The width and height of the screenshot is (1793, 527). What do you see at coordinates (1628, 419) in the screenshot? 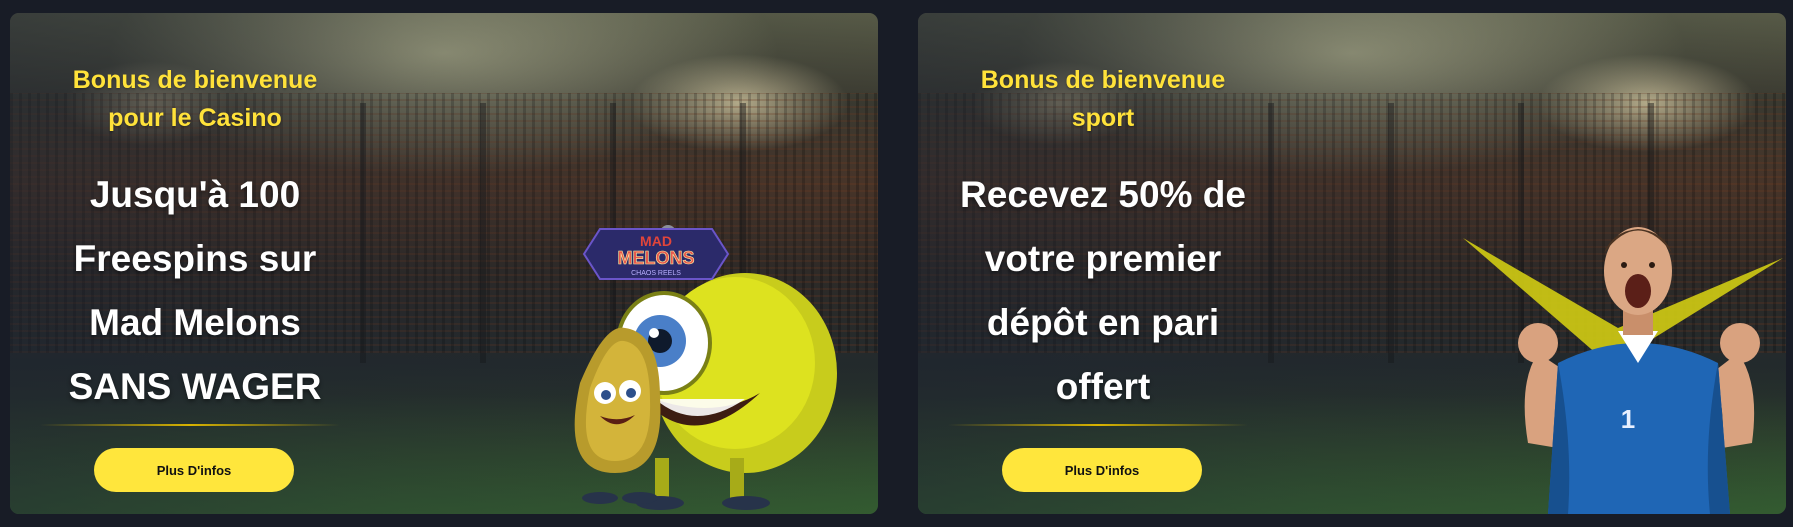
I see `svg-text: 1` at bounding box center [1628, 419].